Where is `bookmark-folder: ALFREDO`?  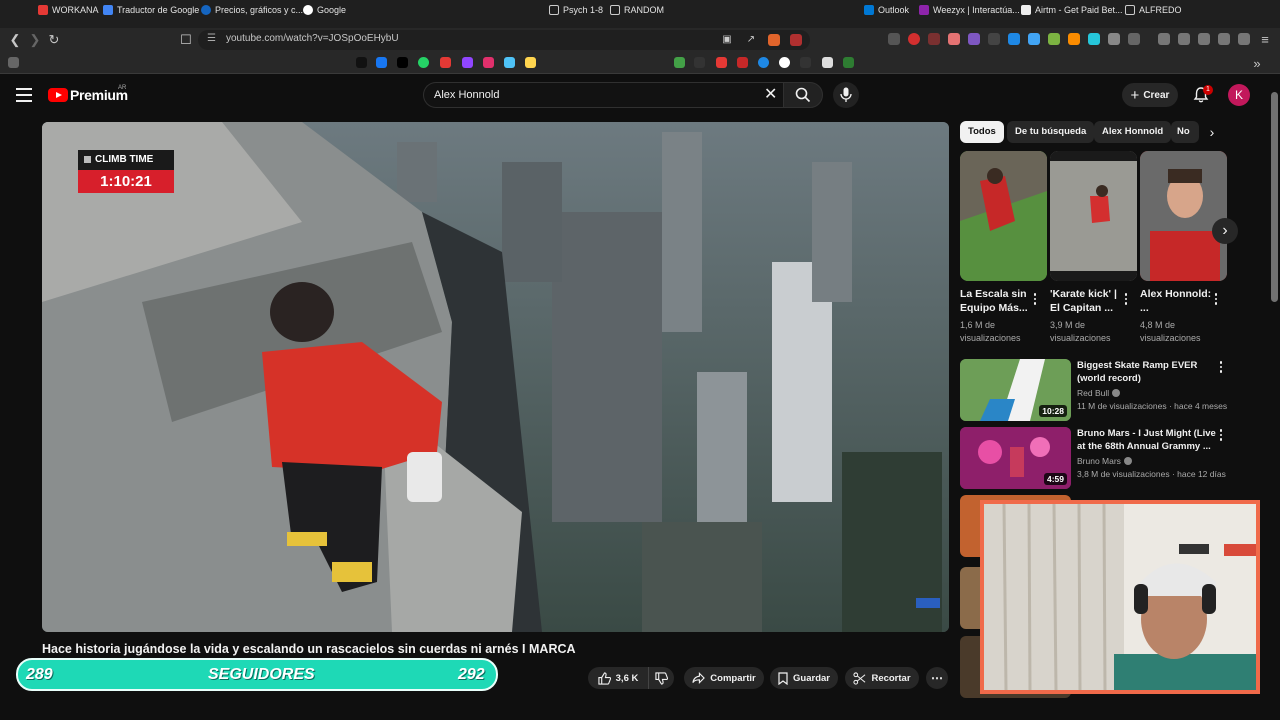
bookmark-folder: ALFREDO is located at coordinates (1153, 10).